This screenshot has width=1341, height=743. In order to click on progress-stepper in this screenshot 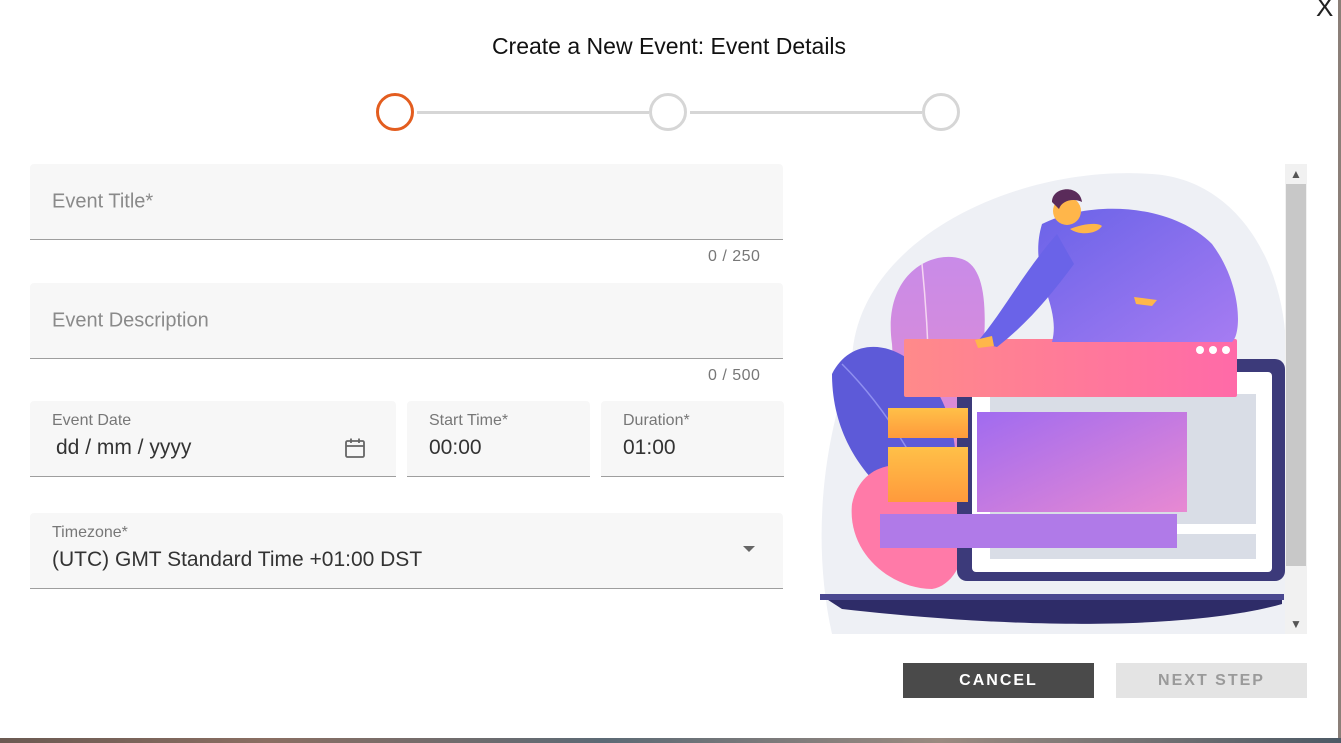, I will do `click(669, 113)`.